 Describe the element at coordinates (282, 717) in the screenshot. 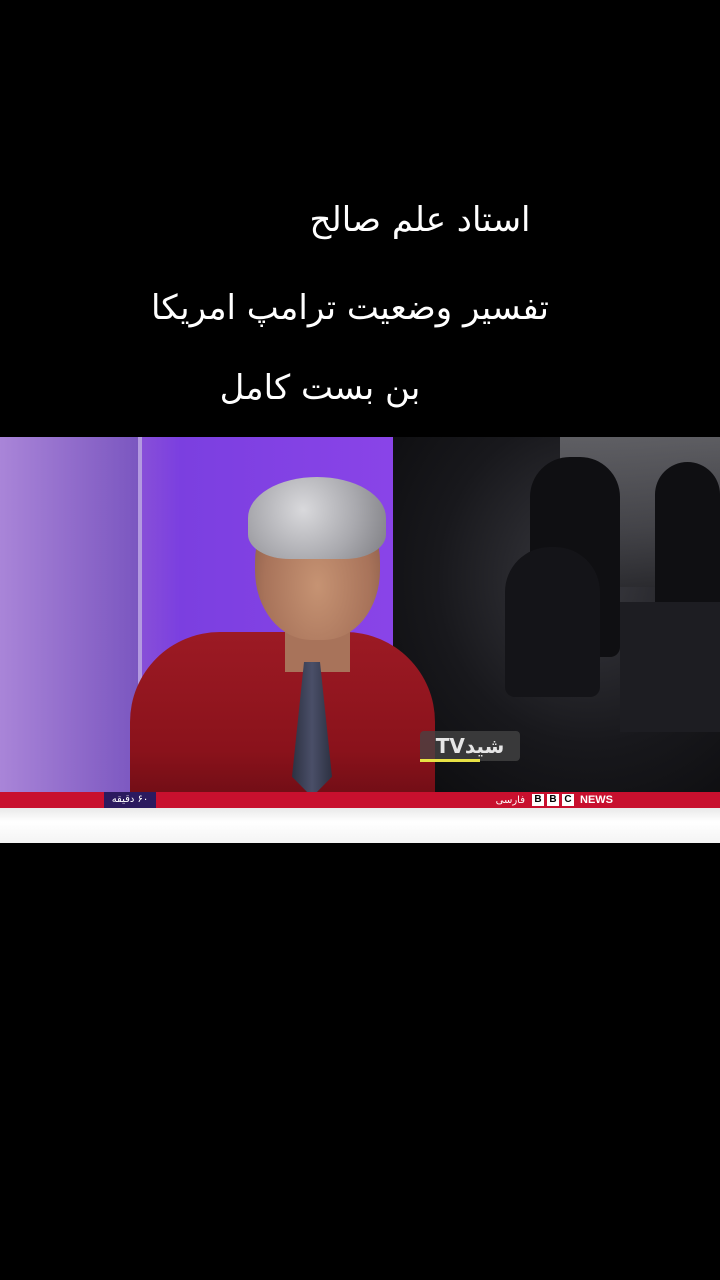

I see `presenter-body` at that location.